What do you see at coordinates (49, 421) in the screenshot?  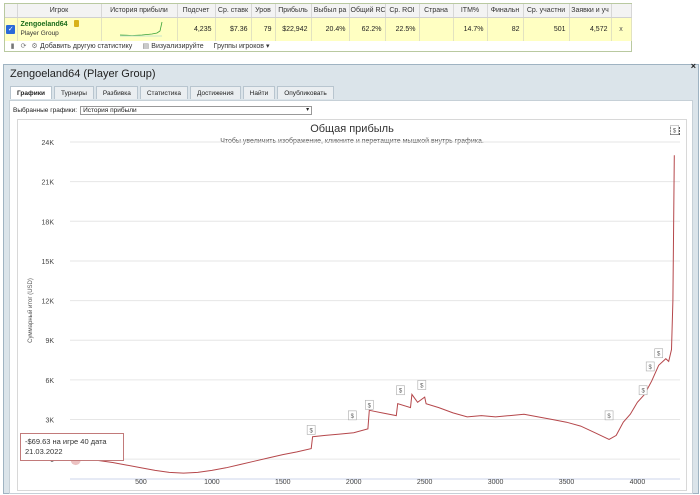 I see `y-tick-label: 3K` at bounding box center [49, 421].